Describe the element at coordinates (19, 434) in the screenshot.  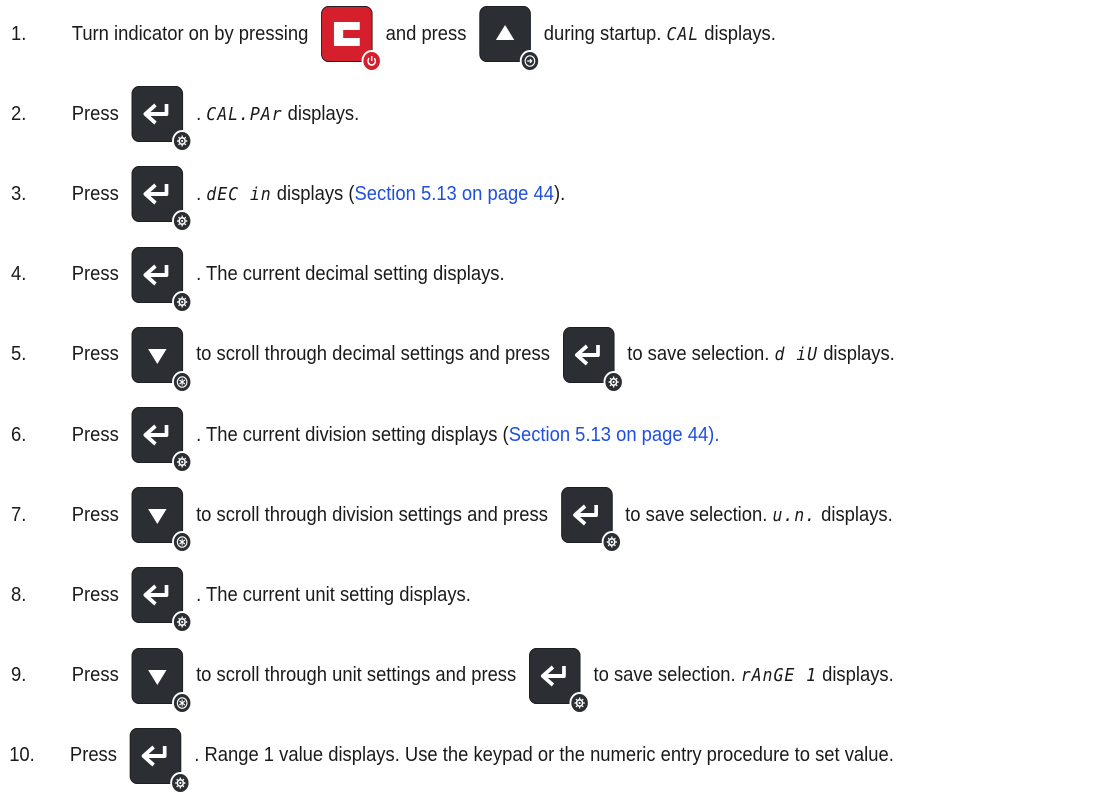
I see `step-number: 6.` at that location.